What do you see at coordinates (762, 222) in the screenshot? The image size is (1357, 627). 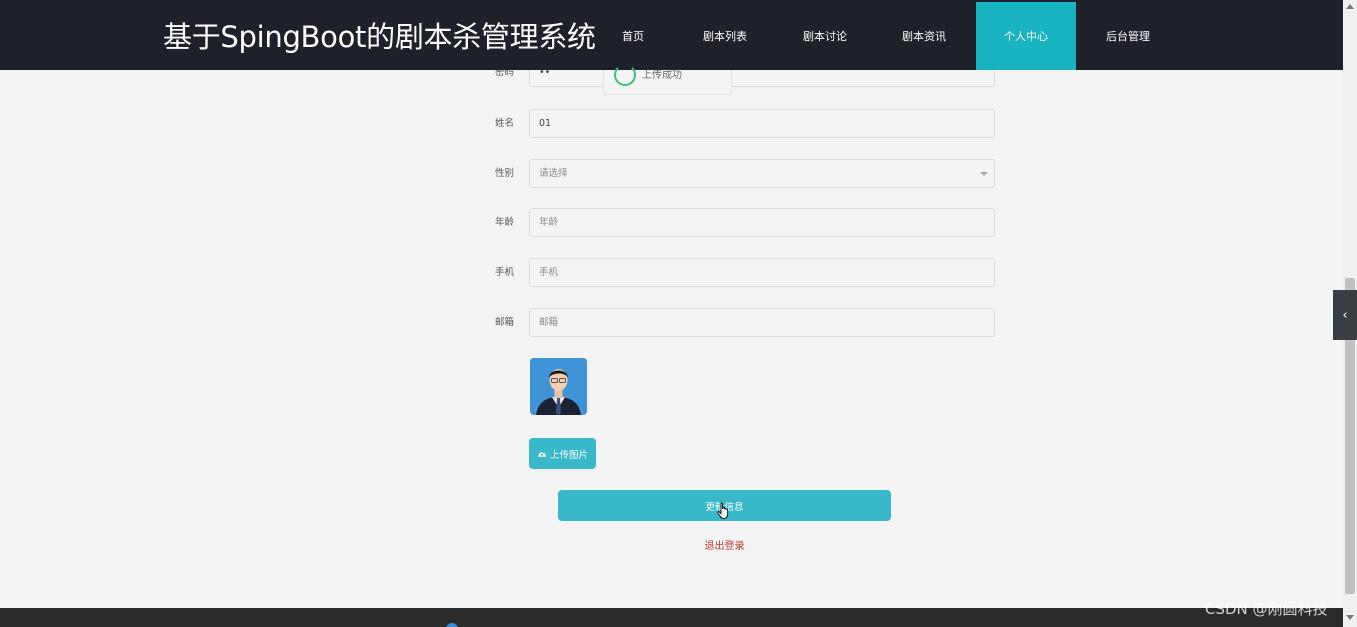 I see `age-input: 年龄` at bounding box center [762, 222].